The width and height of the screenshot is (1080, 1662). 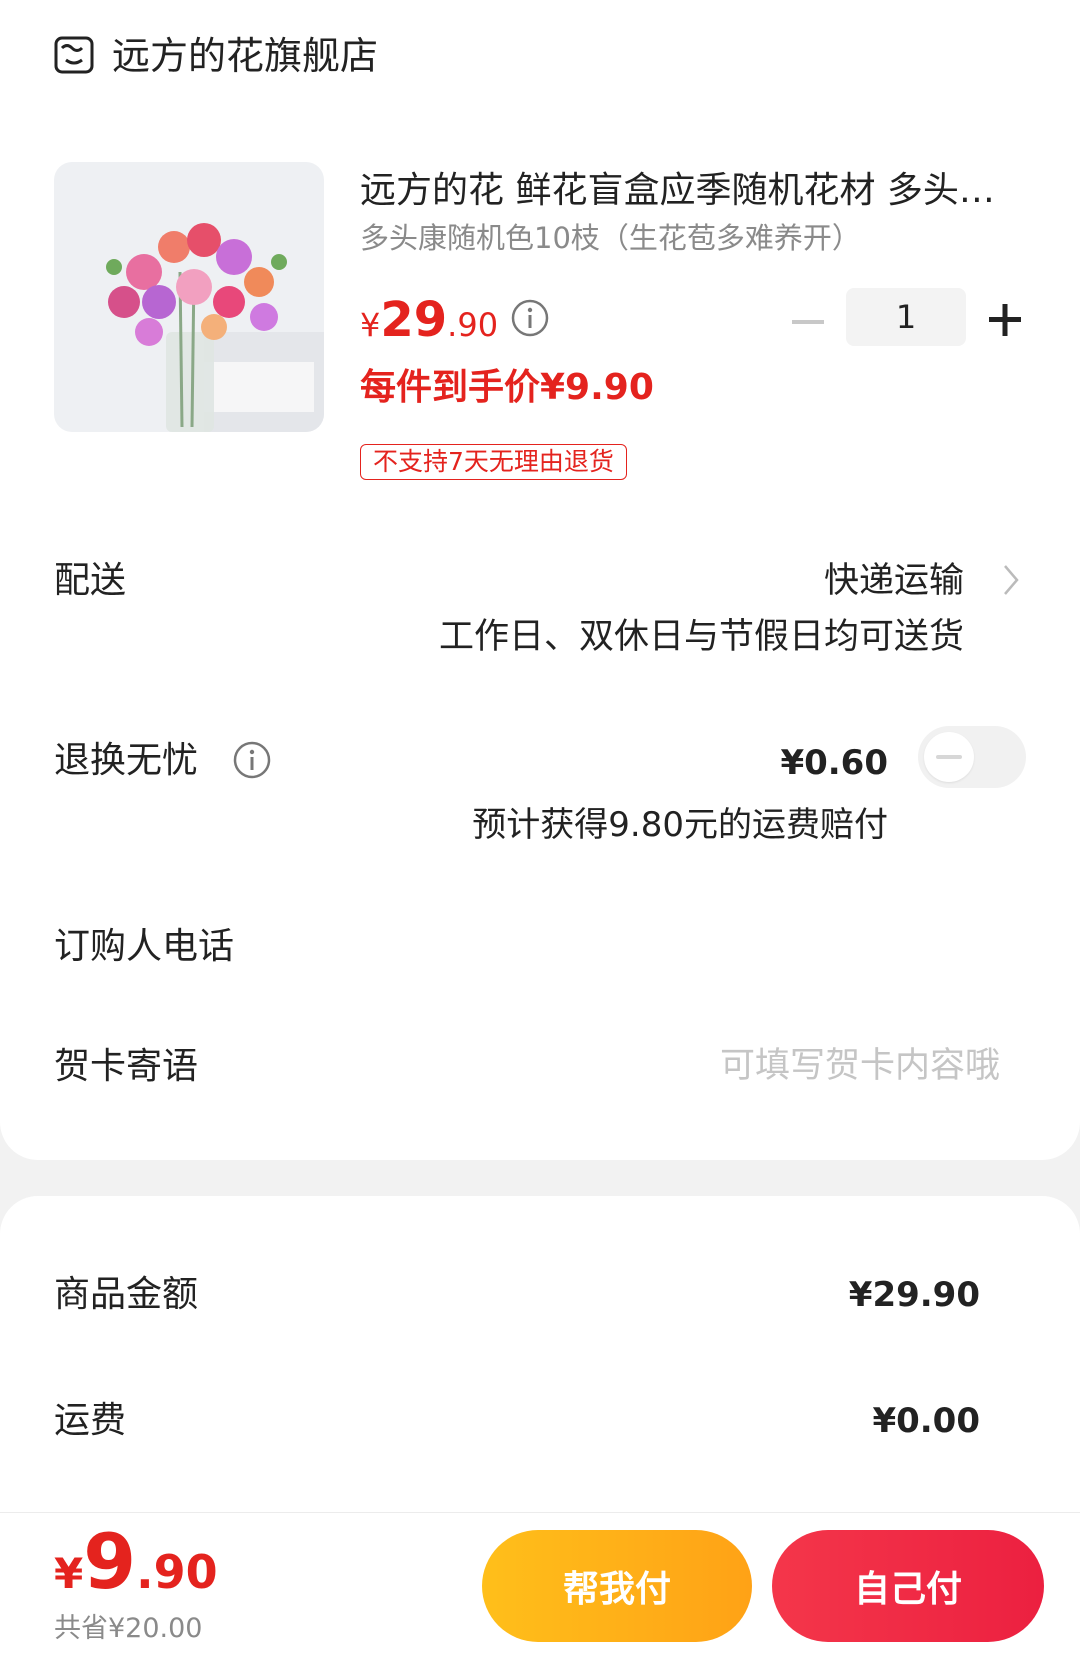 I want to click on price-integer: 29, so click(x=414, y=320).